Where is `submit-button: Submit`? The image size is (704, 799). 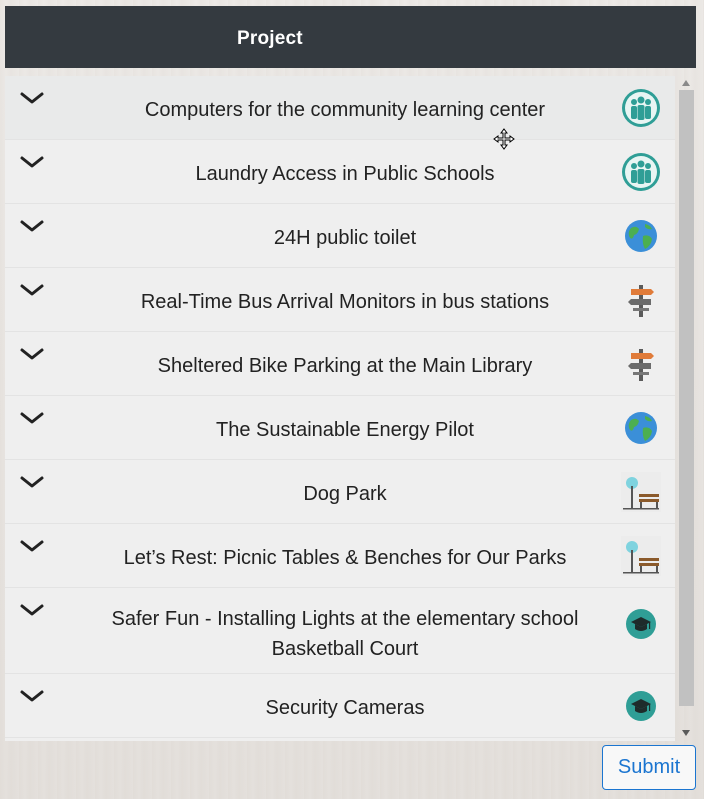 submit-button: Submit is located at coordinates (649, 767).